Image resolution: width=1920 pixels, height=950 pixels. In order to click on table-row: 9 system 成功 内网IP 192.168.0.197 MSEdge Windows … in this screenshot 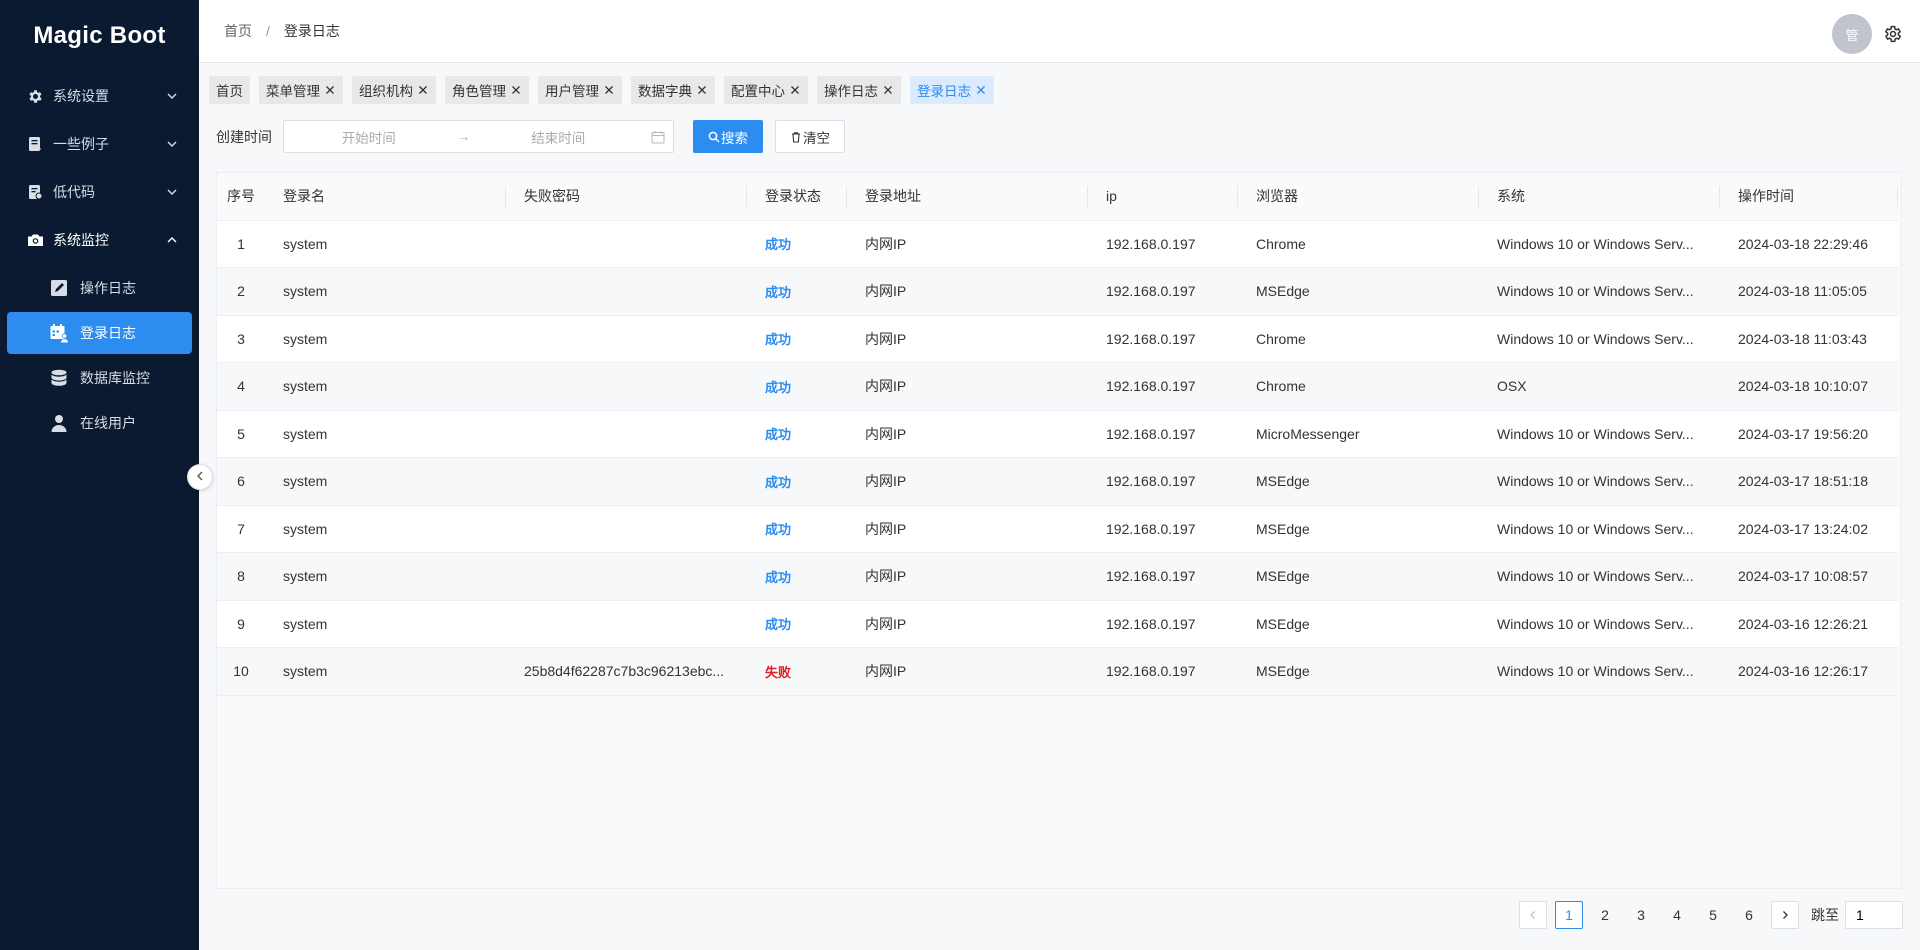, I will do `click(1057, 624)`.